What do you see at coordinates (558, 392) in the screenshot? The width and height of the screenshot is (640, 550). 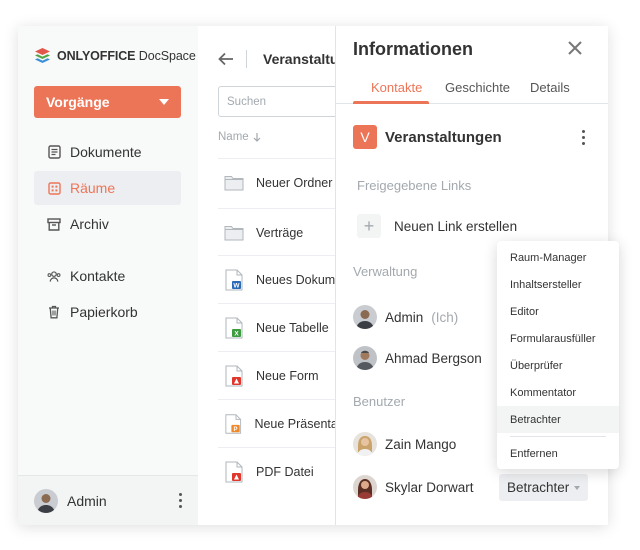 I see `menu-item-commenter: Kommentator` at bounding box center [558, 392].